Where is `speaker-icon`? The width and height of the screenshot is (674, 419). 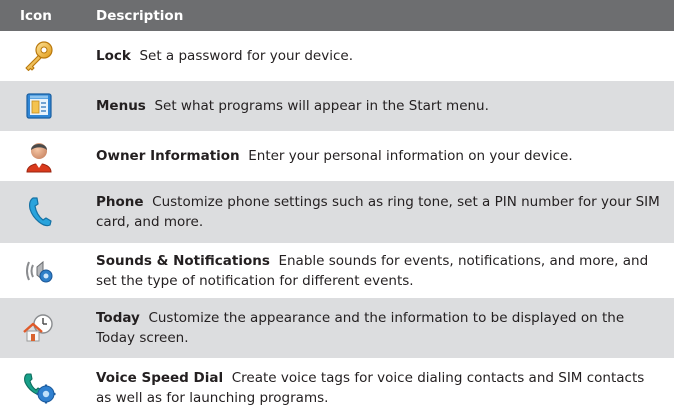
speaker-icon is located at coordinates (39, 271).